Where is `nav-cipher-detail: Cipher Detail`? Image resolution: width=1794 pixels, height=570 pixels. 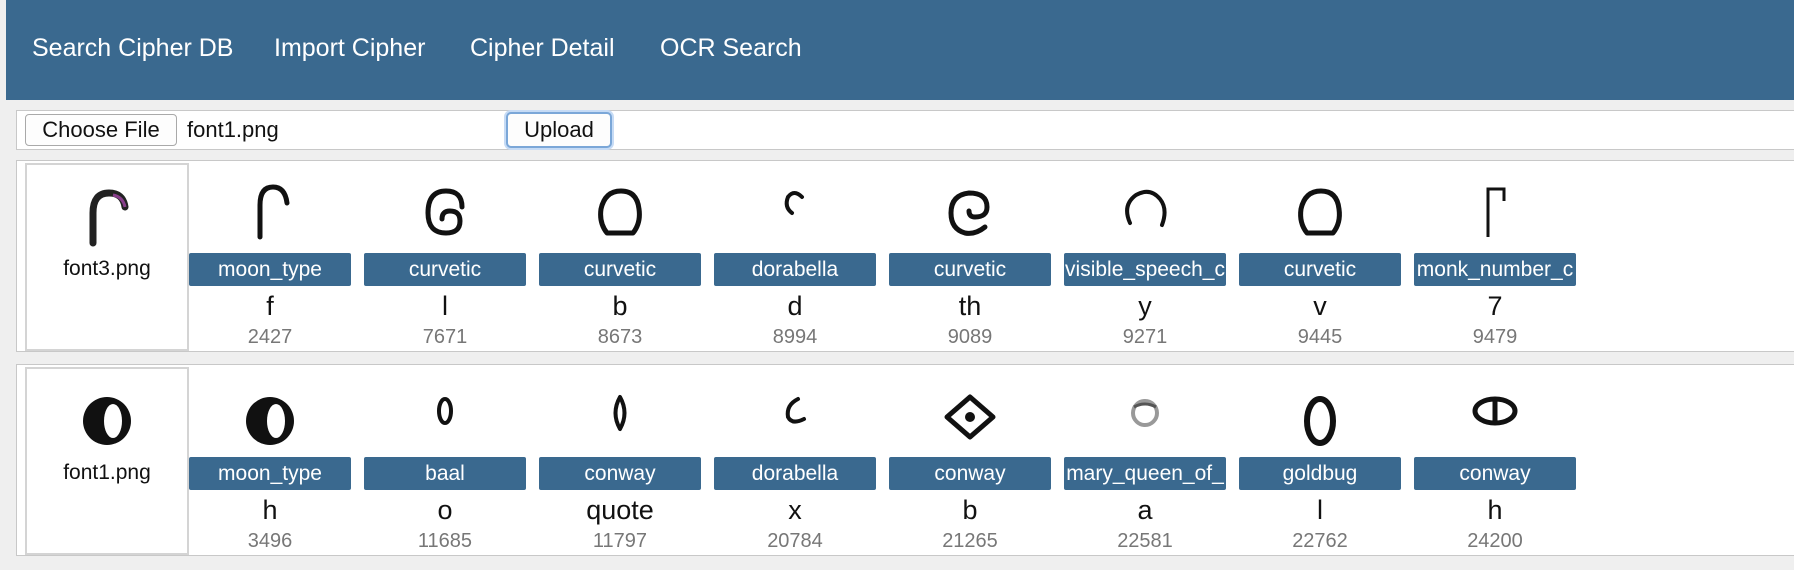
nav-cipher-detail: Cipher Detail is located at coordinates (542, 48).